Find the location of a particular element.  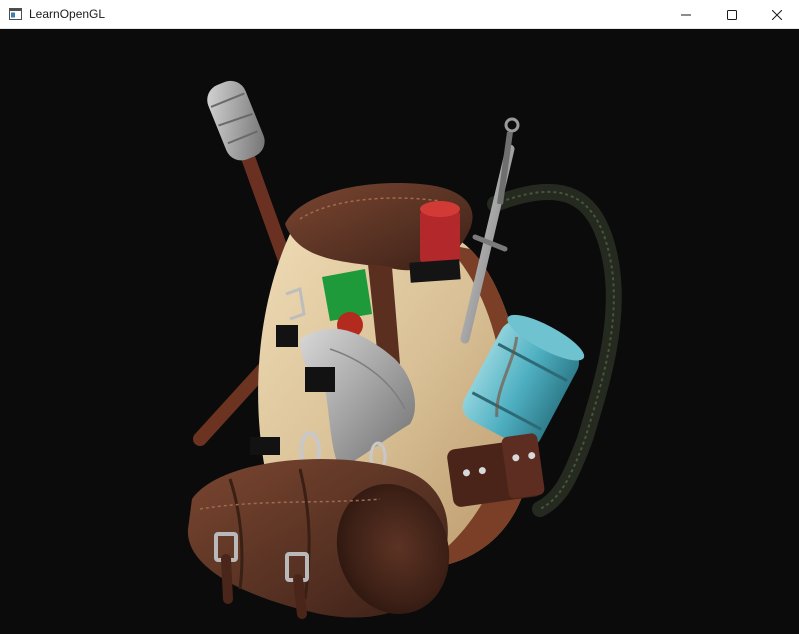

minimize-icon is located at coordinates (686, 14).